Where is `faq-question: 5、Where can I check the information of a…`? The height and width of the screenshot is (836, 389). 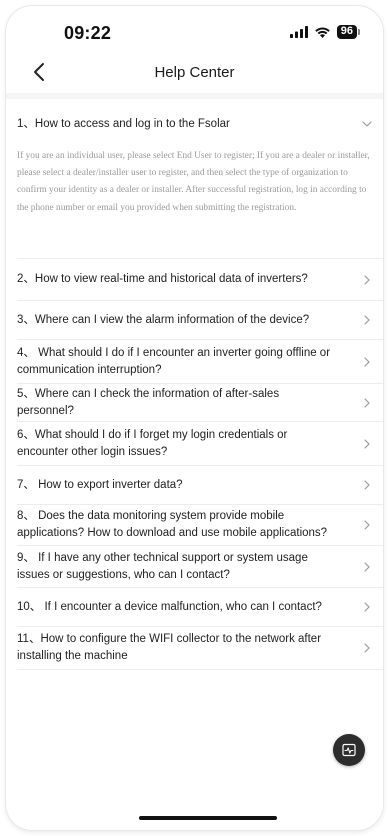 faq-question: 5、Where can I check the information of a… is located at coordinates (148, 402).